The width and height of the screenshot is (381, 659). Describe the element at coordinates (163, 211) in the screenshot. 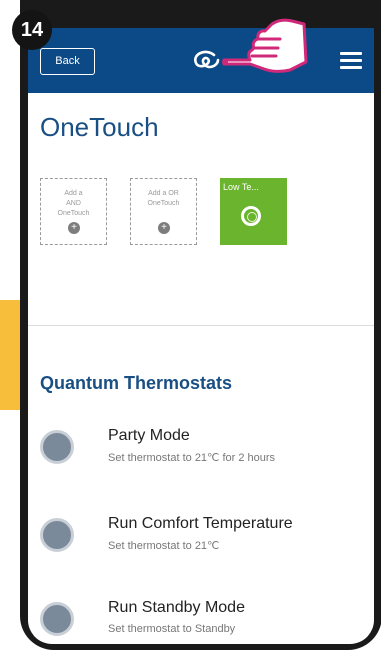

I see `add-or-onetouch-tile: Add a OR OneTouch +` at that location.